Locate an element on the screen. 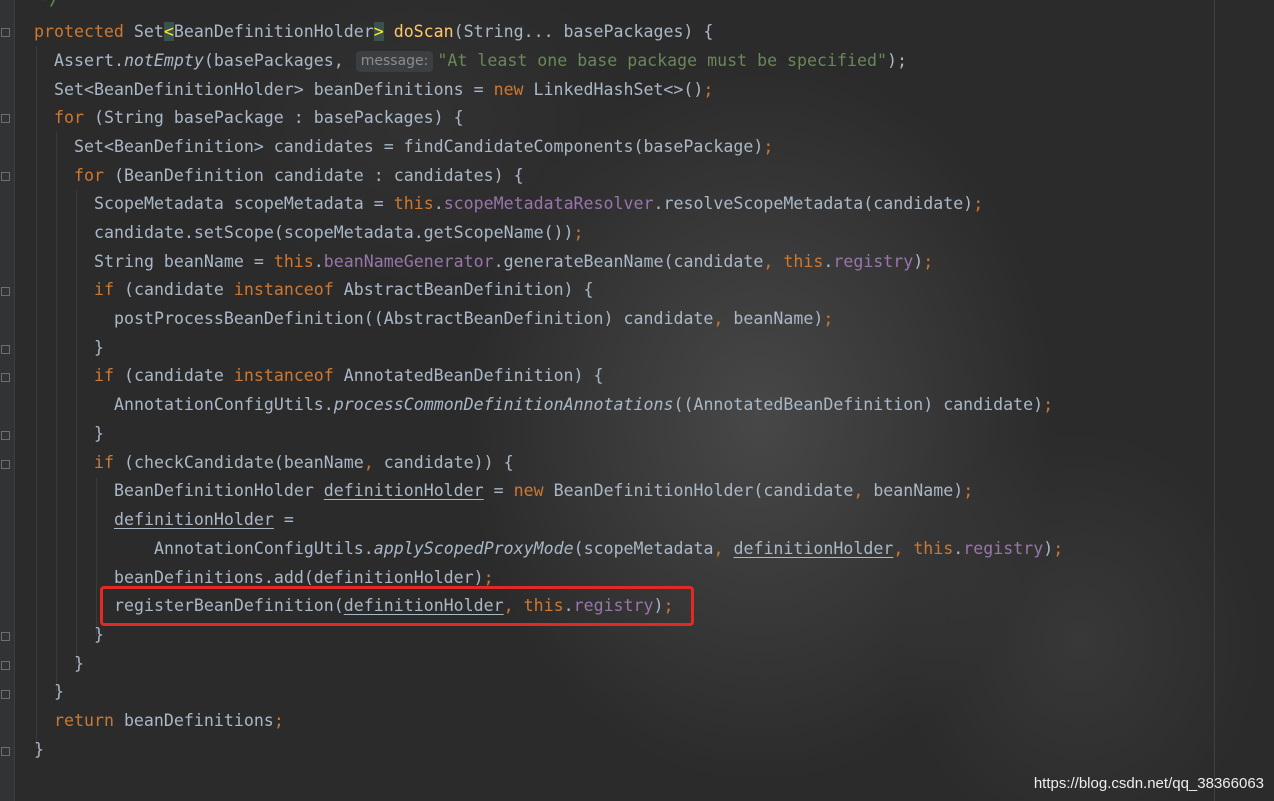 This screenshot has width=1274, height=801. code-line: return beanDefinitions; is located at coordinates (169, 720).